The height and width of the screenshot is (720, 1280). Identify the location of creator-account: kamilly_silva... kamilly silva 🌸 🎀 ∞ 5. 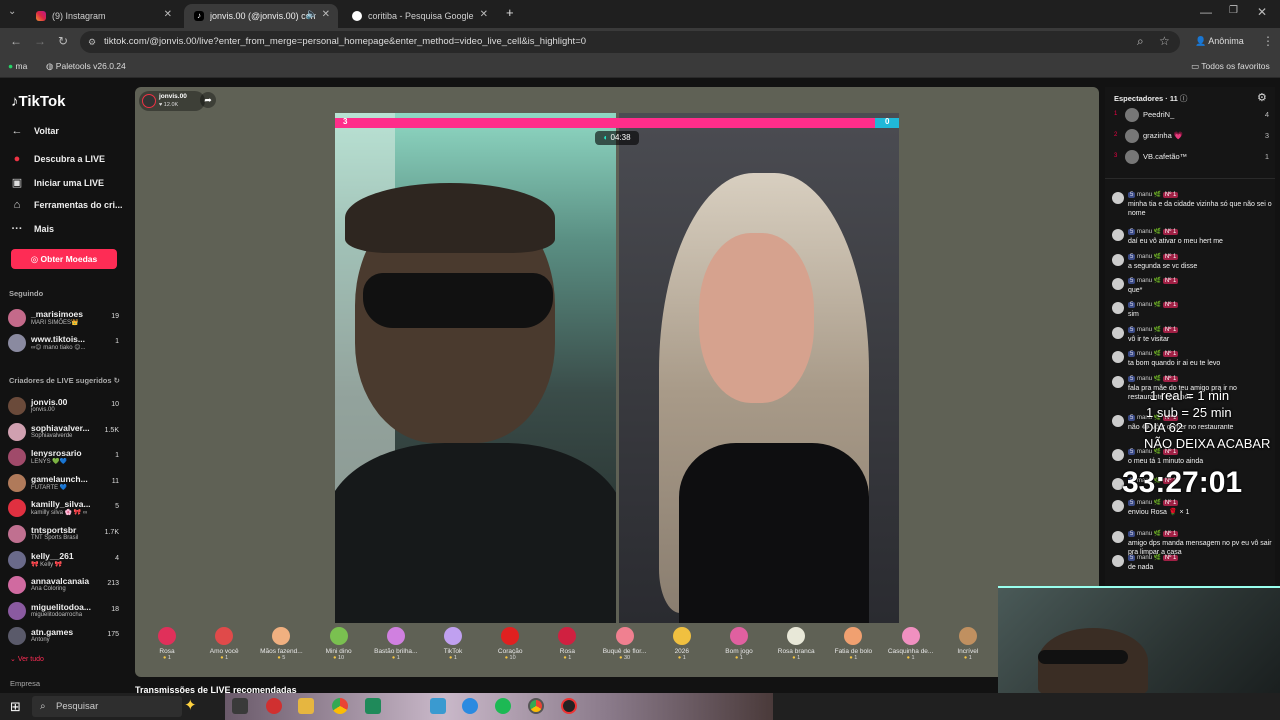
(65, 509).